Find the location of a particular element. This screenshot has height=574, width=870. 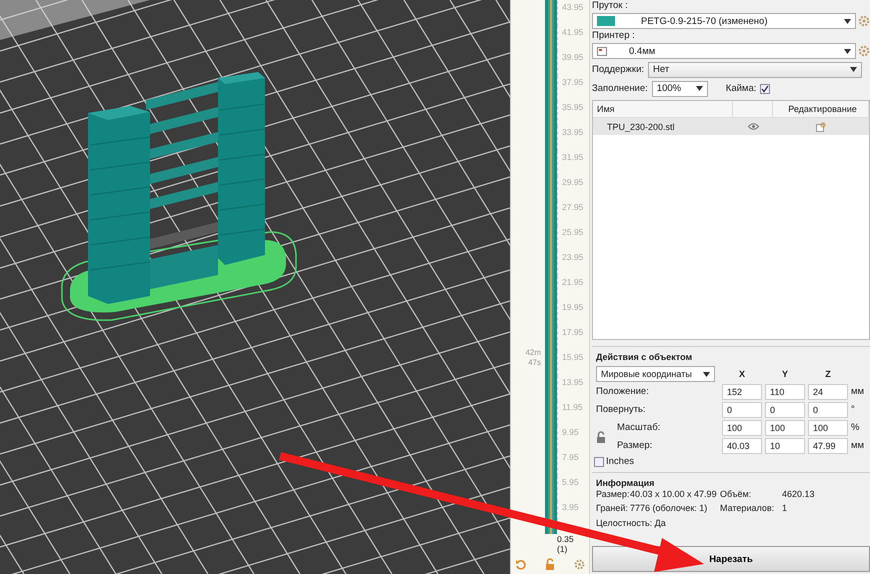

info-label: Граней: is located at coordinates (612, 508).